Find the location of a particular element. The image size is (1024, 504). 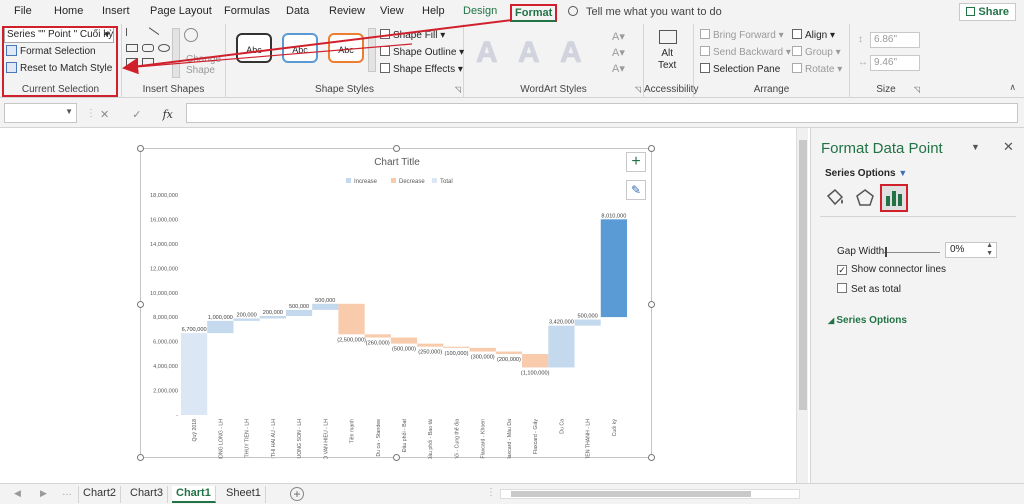

height-input: 6.86" is located at coordinates (895, 40).